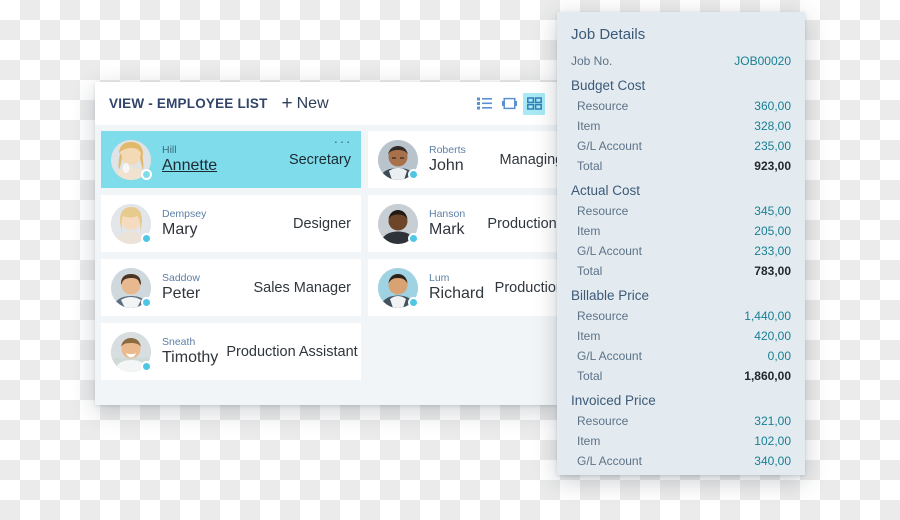 The image size is (900, 520). I want to click on budget-cost-item-row: Item 328,00, so click(681, 126).